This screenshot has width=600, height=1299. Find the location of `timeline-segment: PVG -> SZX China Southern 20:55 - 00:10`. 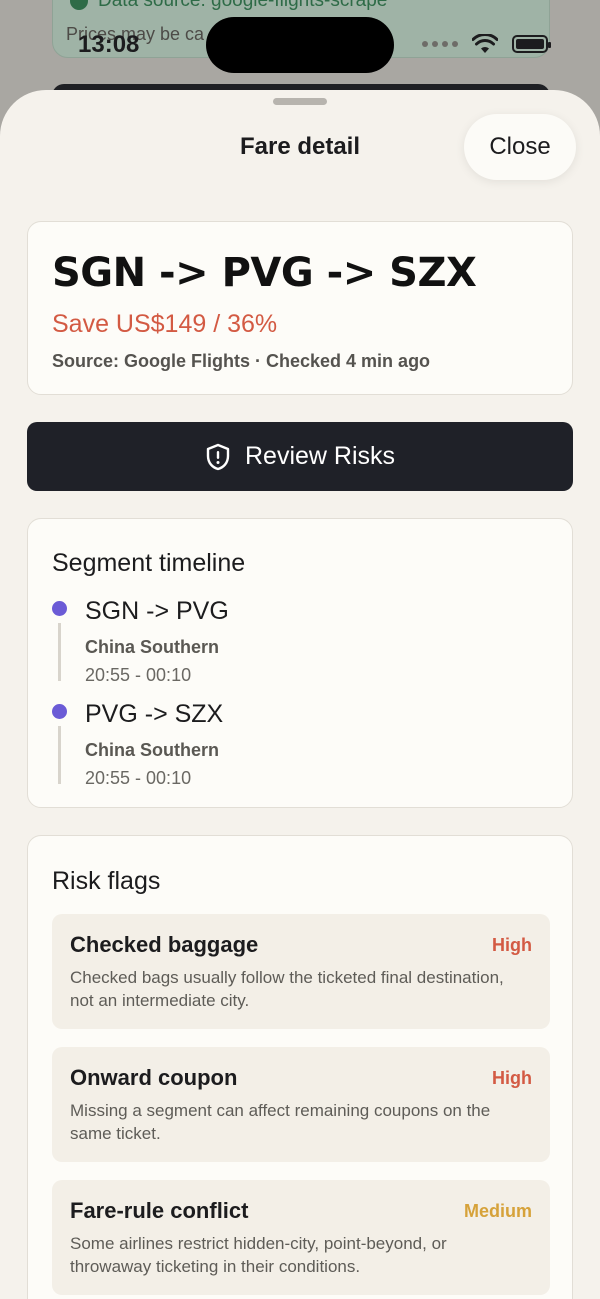

timeline-segment: PVG -> SZX China Southern 20:55 - 00:10 is located at coordinates (292, 745).